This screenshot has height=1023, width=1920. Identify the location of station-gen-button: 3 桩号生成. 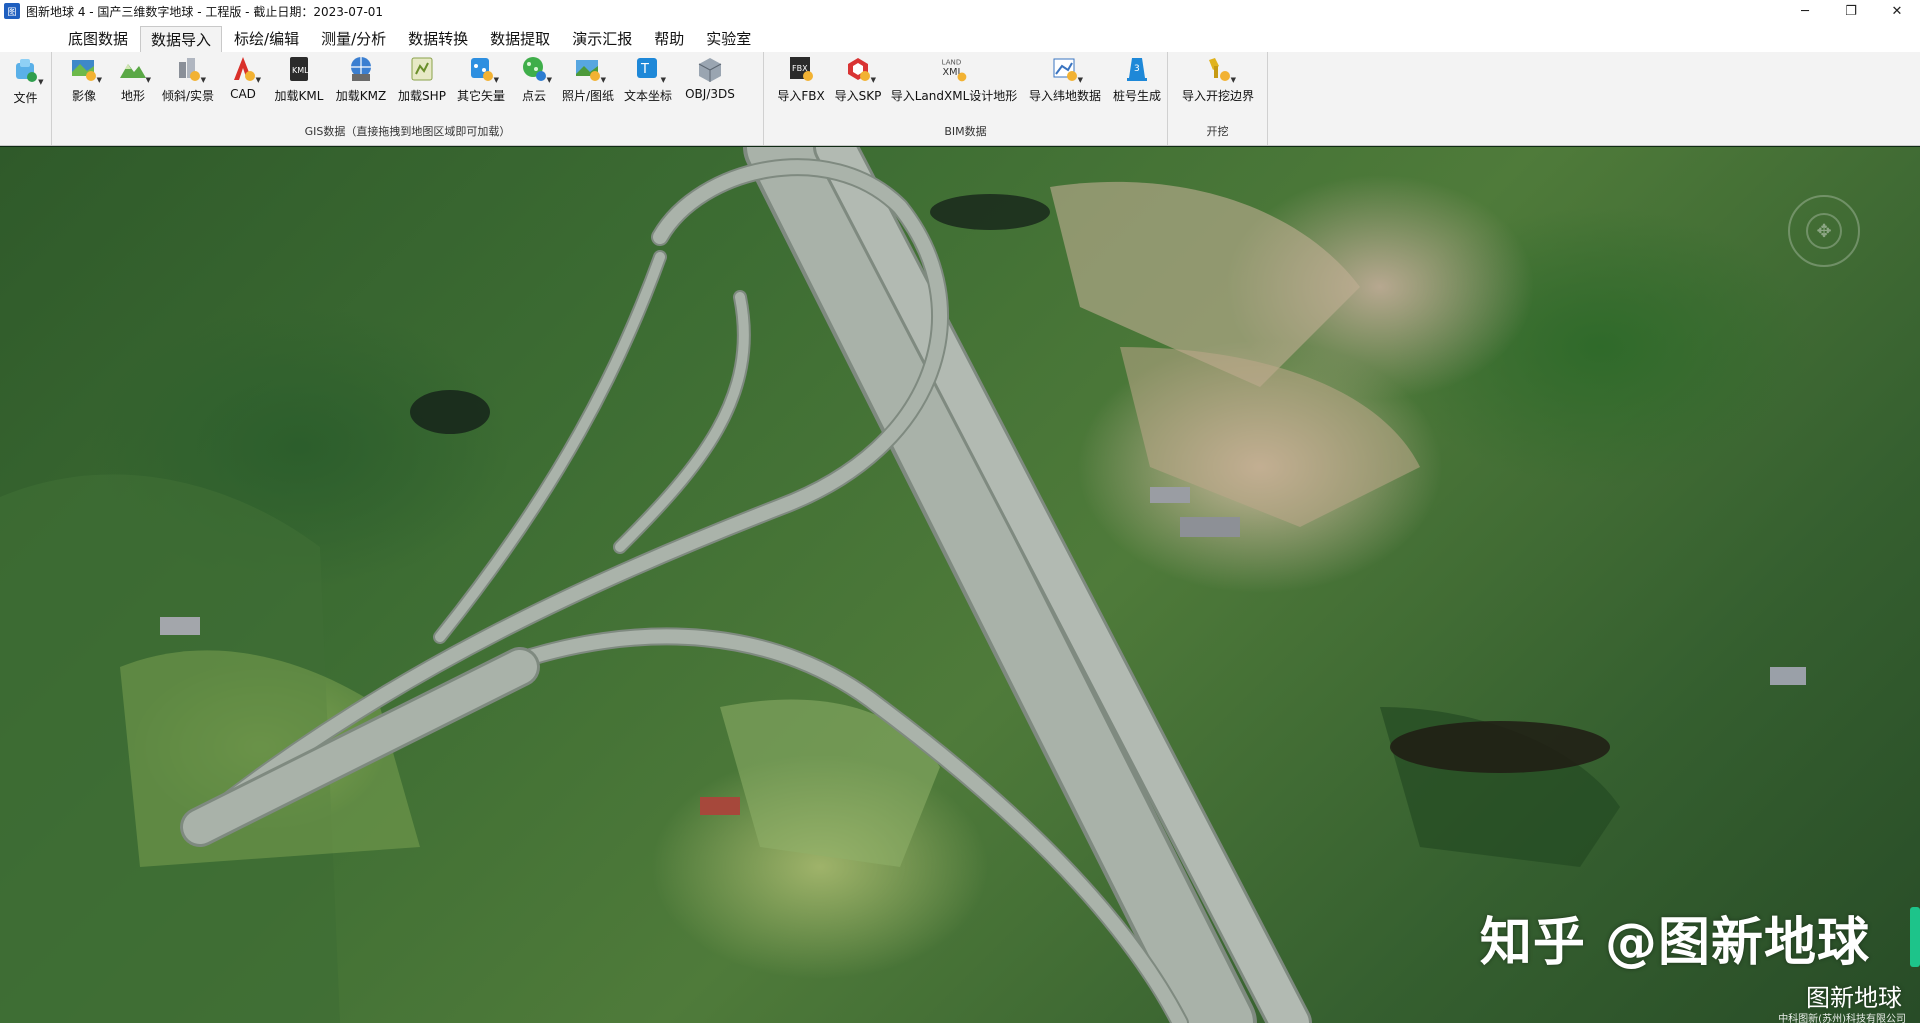
(1137, 85).